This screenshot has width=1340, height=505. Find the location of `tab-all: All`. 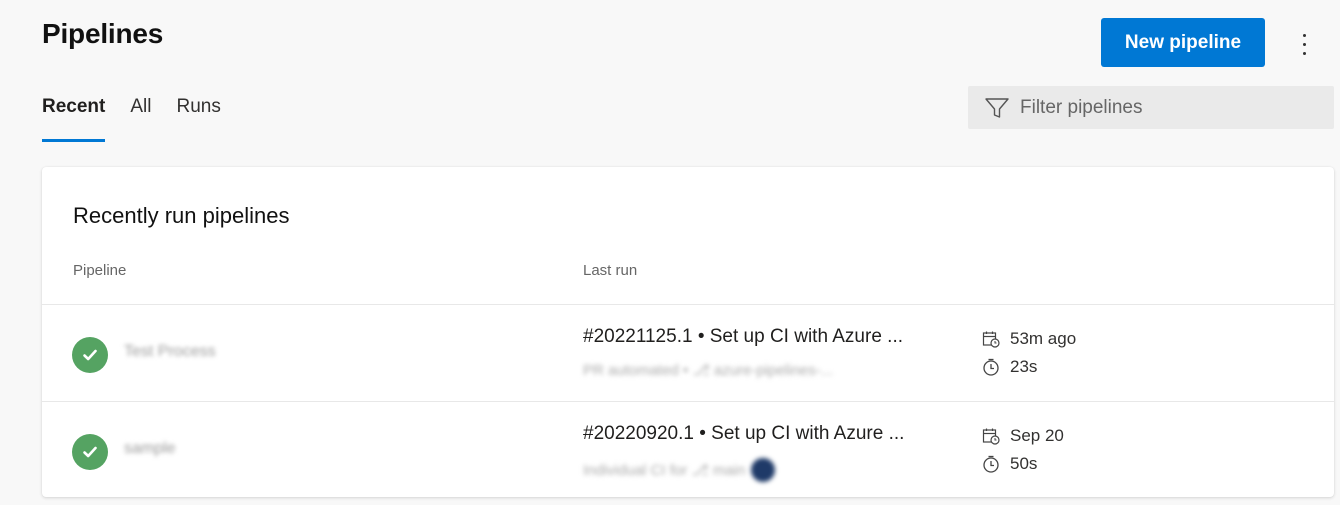

tab-all: All is located at coordinates (140, 119).